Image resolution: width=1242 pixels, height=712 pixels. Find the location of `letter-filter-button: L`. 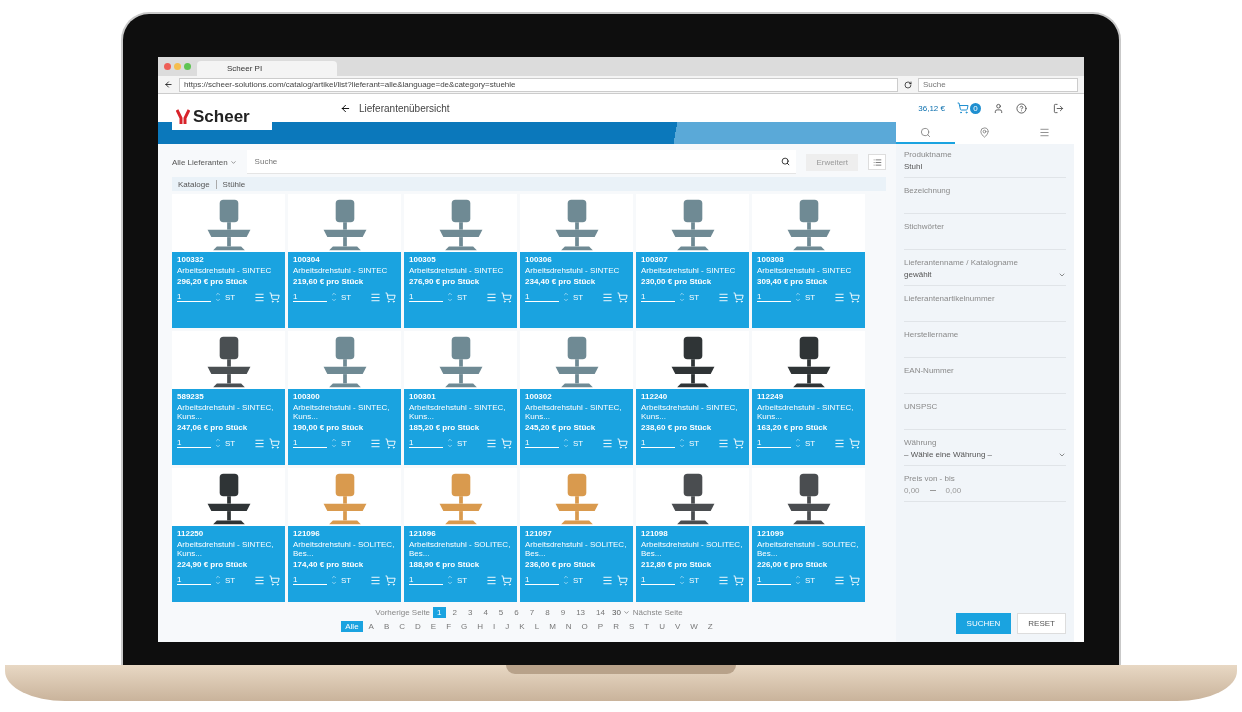

letter-filter-button: L is located at coordinates (537, 626).